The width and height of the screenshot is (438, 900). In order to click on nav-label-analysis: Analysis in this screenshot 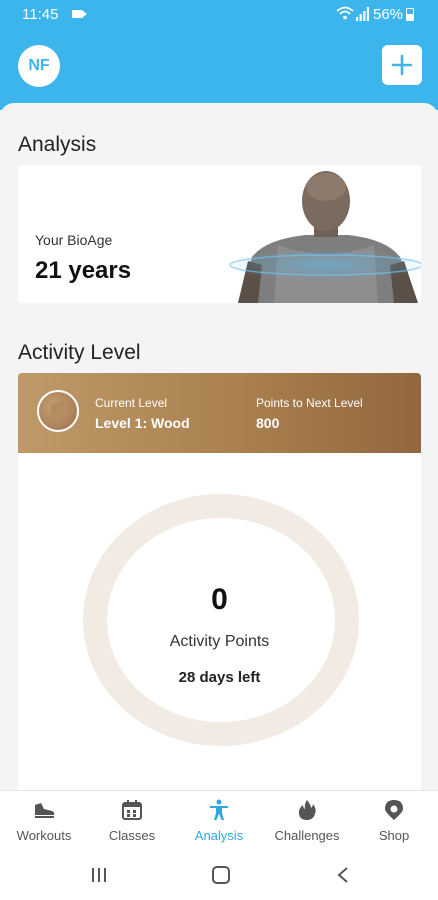, I will do `click(219, 835)`.